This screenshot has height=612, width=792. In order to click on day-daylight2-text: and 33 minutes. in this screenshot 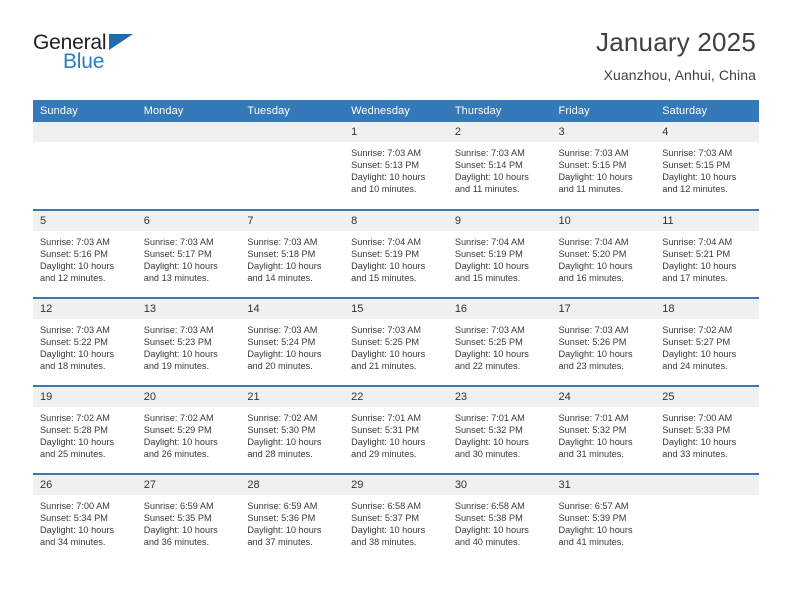, I will do `click(695, 454)`.